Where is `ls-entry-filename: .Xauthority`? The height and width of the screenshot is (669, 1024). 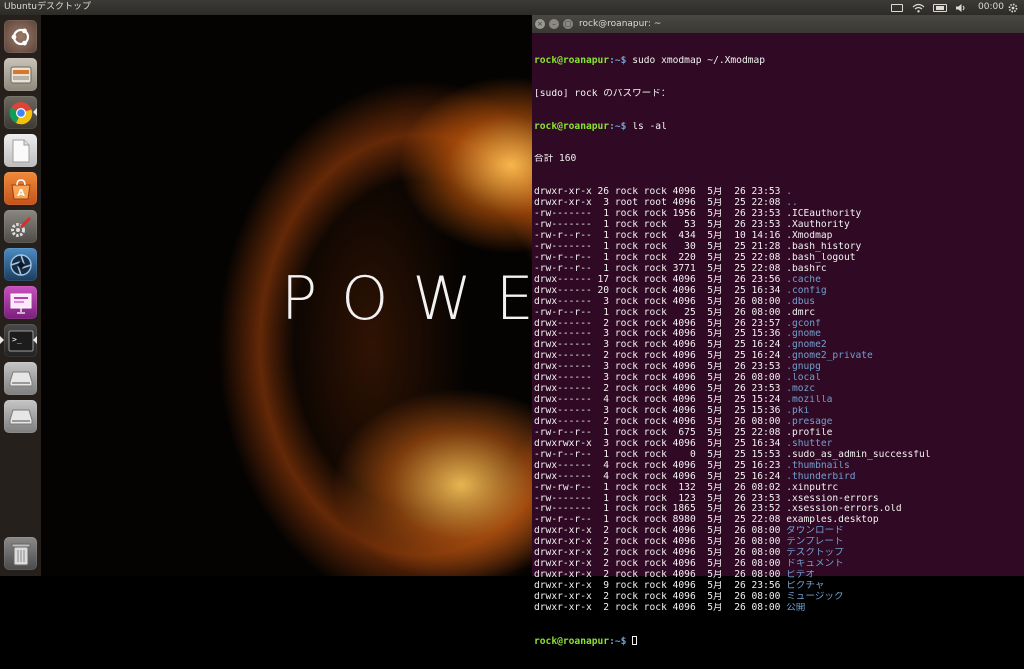
ls-entry-filename: .Xauthority is located at coordinates (818, 225).